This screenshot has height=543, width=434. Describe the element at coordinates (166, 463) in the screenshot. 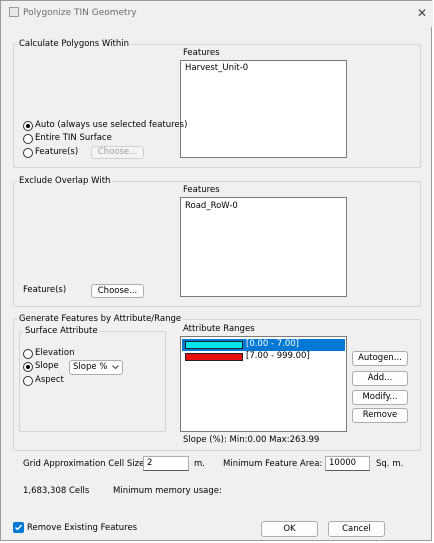

I see `cell-size-input: 2` at that location.